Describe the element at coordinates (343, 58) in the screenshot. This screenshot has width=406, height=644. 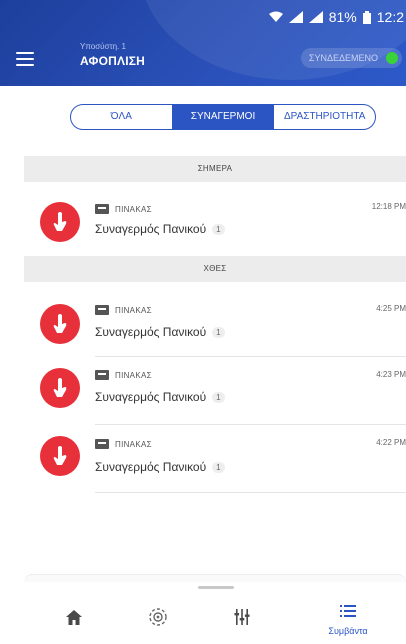
I see `connection-label: ΣΥΝΔΕΔΕΜΕΝΟ` at that location.